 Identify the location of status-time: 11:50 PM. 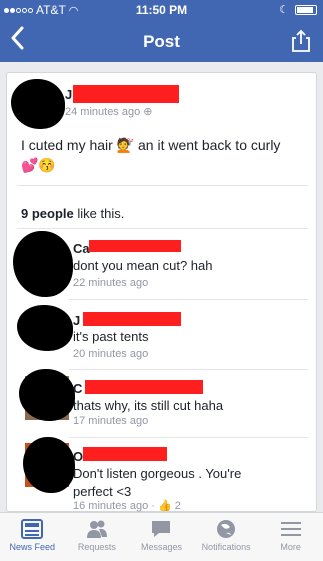
(161, 10).